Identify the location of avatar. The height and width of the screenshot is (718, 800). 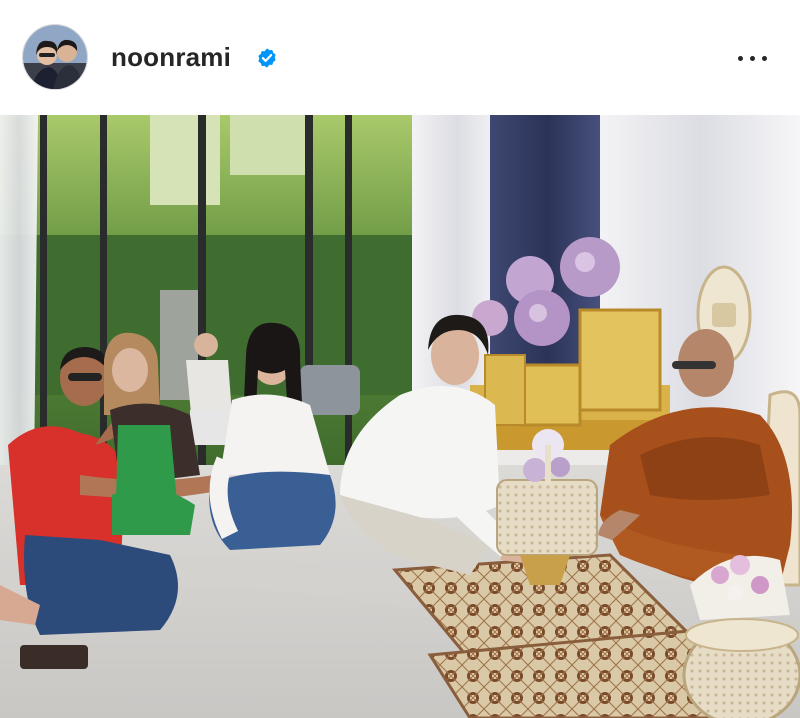
(55, 57).